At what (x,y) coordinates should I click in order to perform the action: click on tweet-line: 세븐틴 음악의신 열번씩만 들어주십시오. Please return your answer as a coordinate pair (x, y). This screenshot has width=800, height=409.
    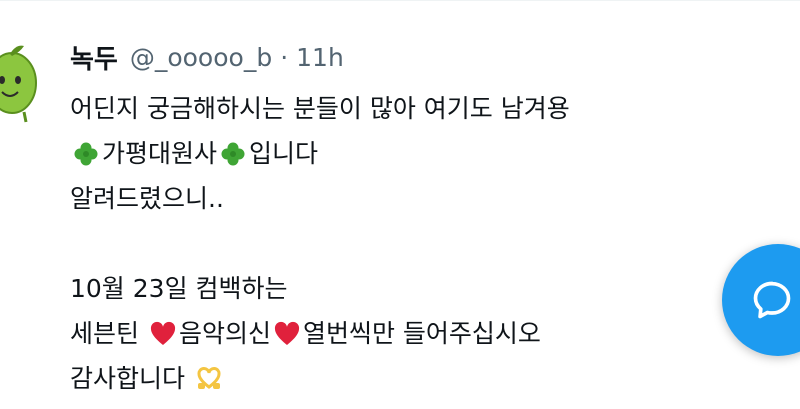
    Looking at the image, I should click on (410, 333).